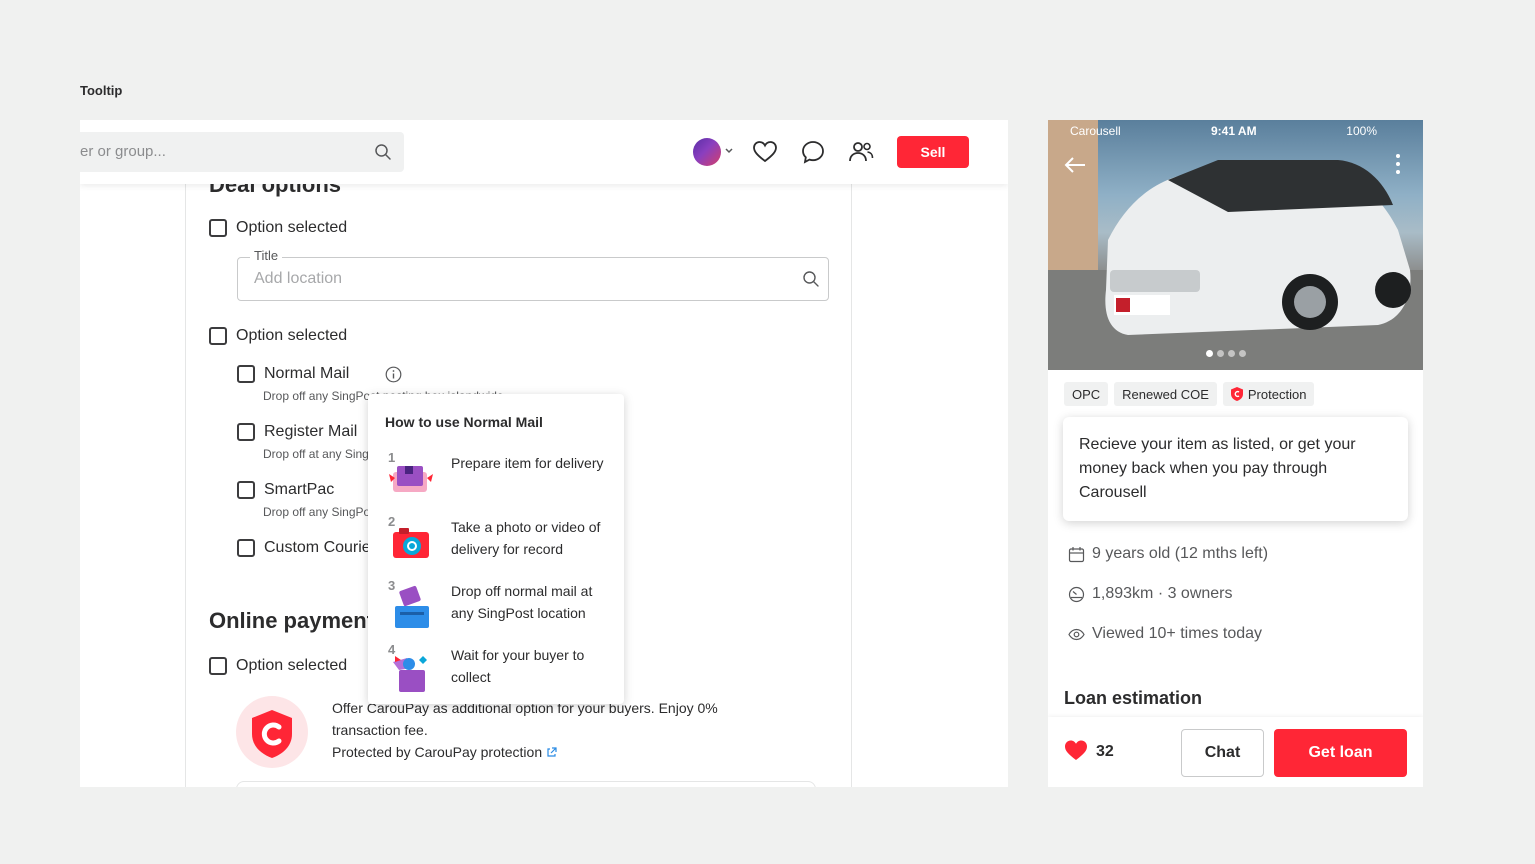 Image resolution: width=1535 pixels, height=864 pixels. I want to click on option-label: Register Mail, so click(311, 431).